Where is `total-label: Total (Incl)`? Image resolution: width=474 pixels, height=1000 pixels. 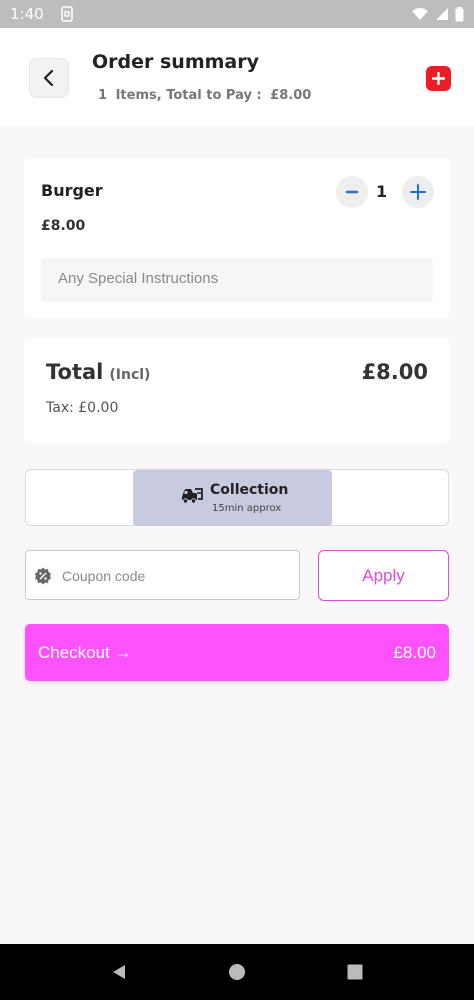 total-label: Total (Incl) is located at coordinates (98, 372).